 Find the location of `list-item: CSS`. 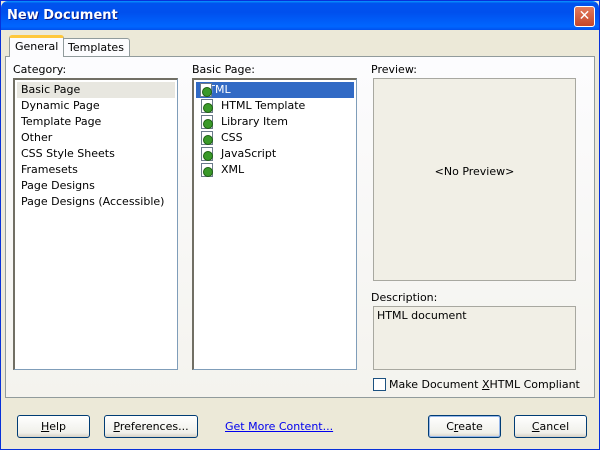

list-item: CSS is located at coordinates (274, 138).